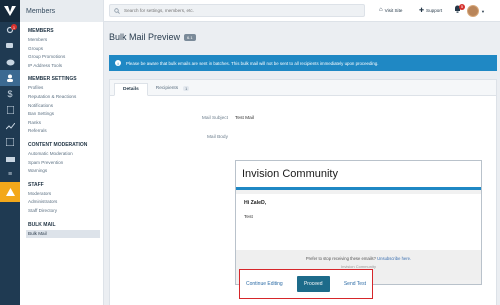  Describe the element at coordinates (355, 284) in the screenshot. I see `send-test-button: Send Test` at that location.